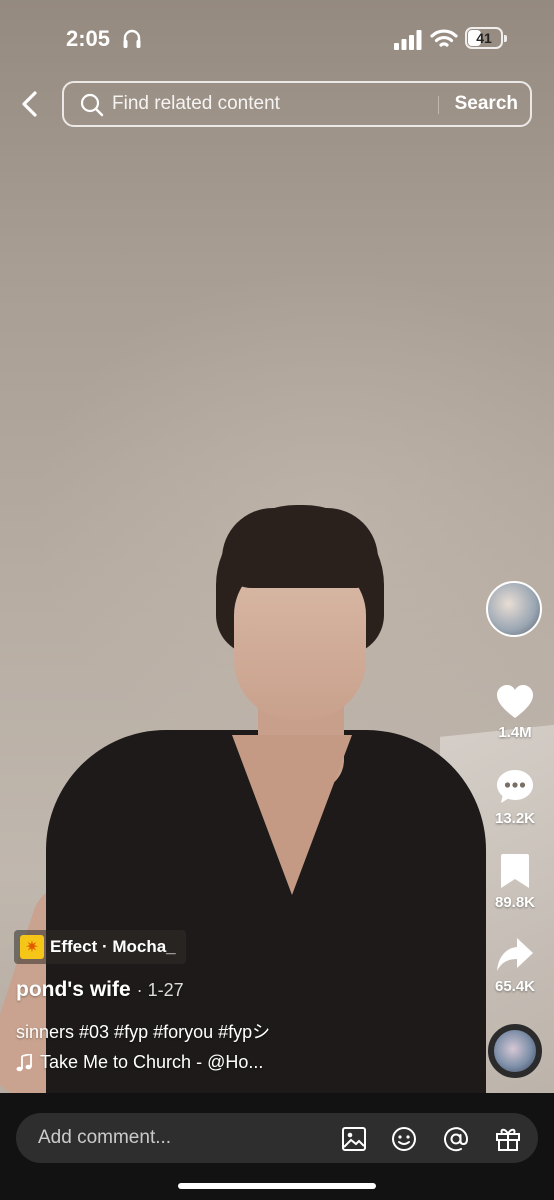  Describe the element at coordinates (92, 105) in the screenshot. I see `search-icon` at that location.